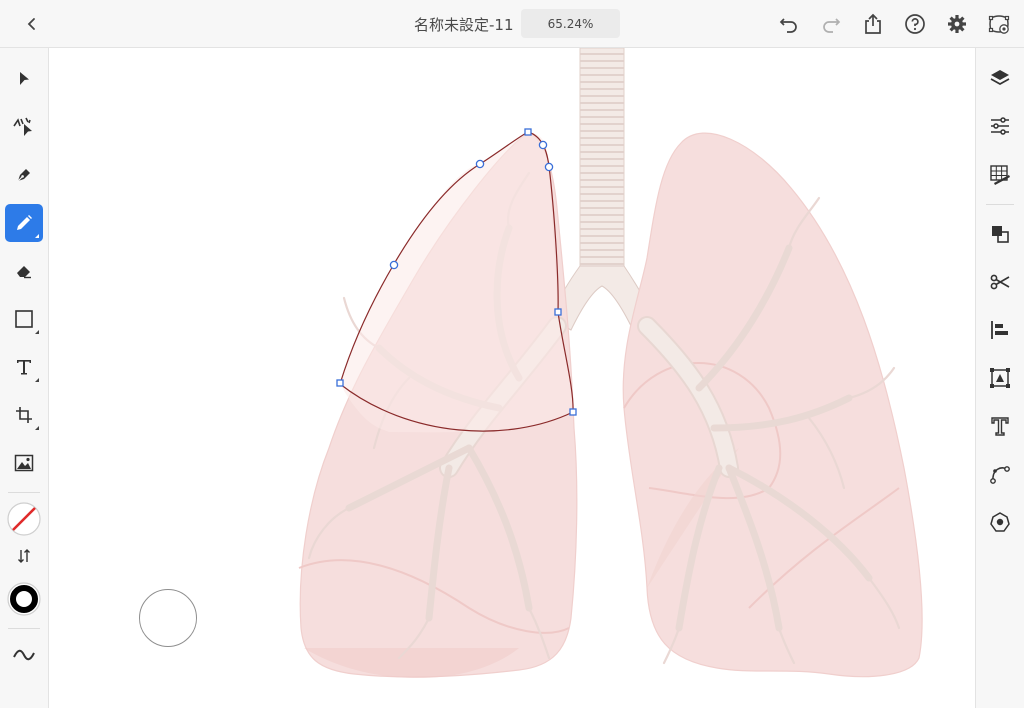 This screenshot has width=1024, height=708. I want to click on properties-icon, so click(1000, 126).